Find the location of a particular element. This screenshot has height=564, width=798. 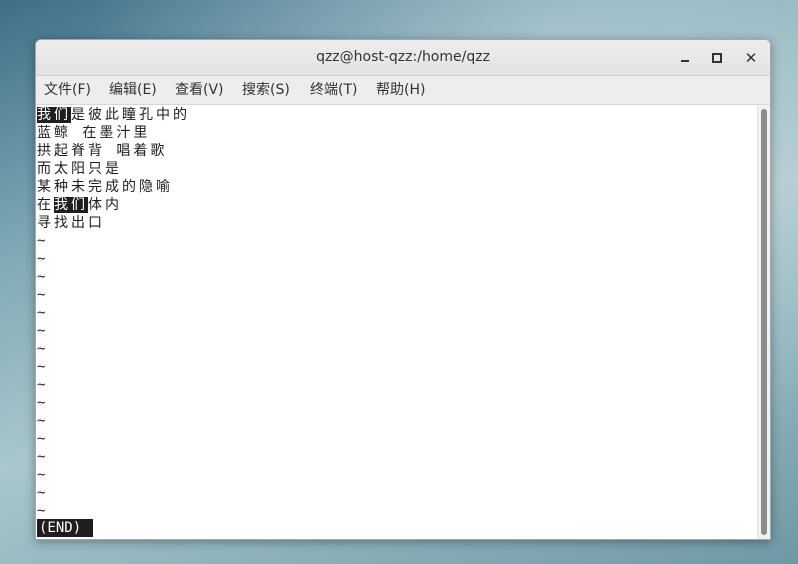

line-text: 是彼此瞳孔中的 is located at coordinates (130, 115).